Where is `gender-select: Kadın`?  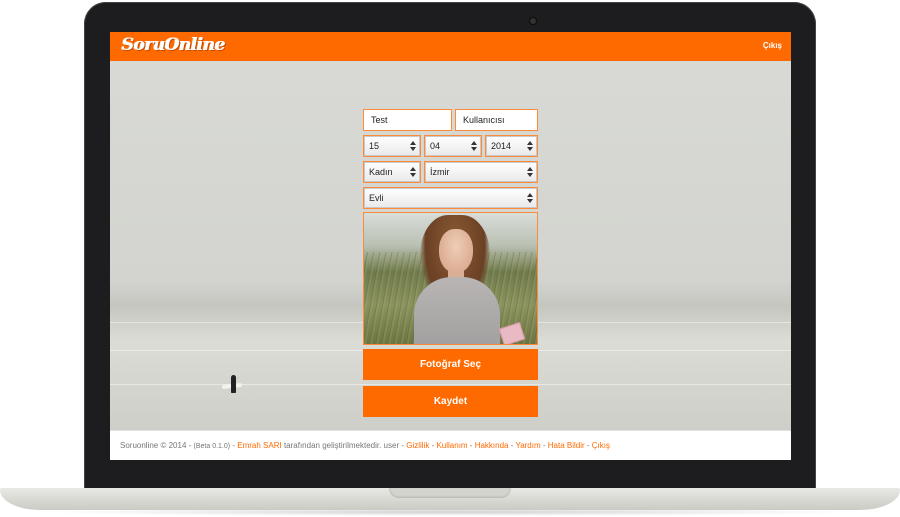 gender-select: Kadın is located at coordinates (392, 172).